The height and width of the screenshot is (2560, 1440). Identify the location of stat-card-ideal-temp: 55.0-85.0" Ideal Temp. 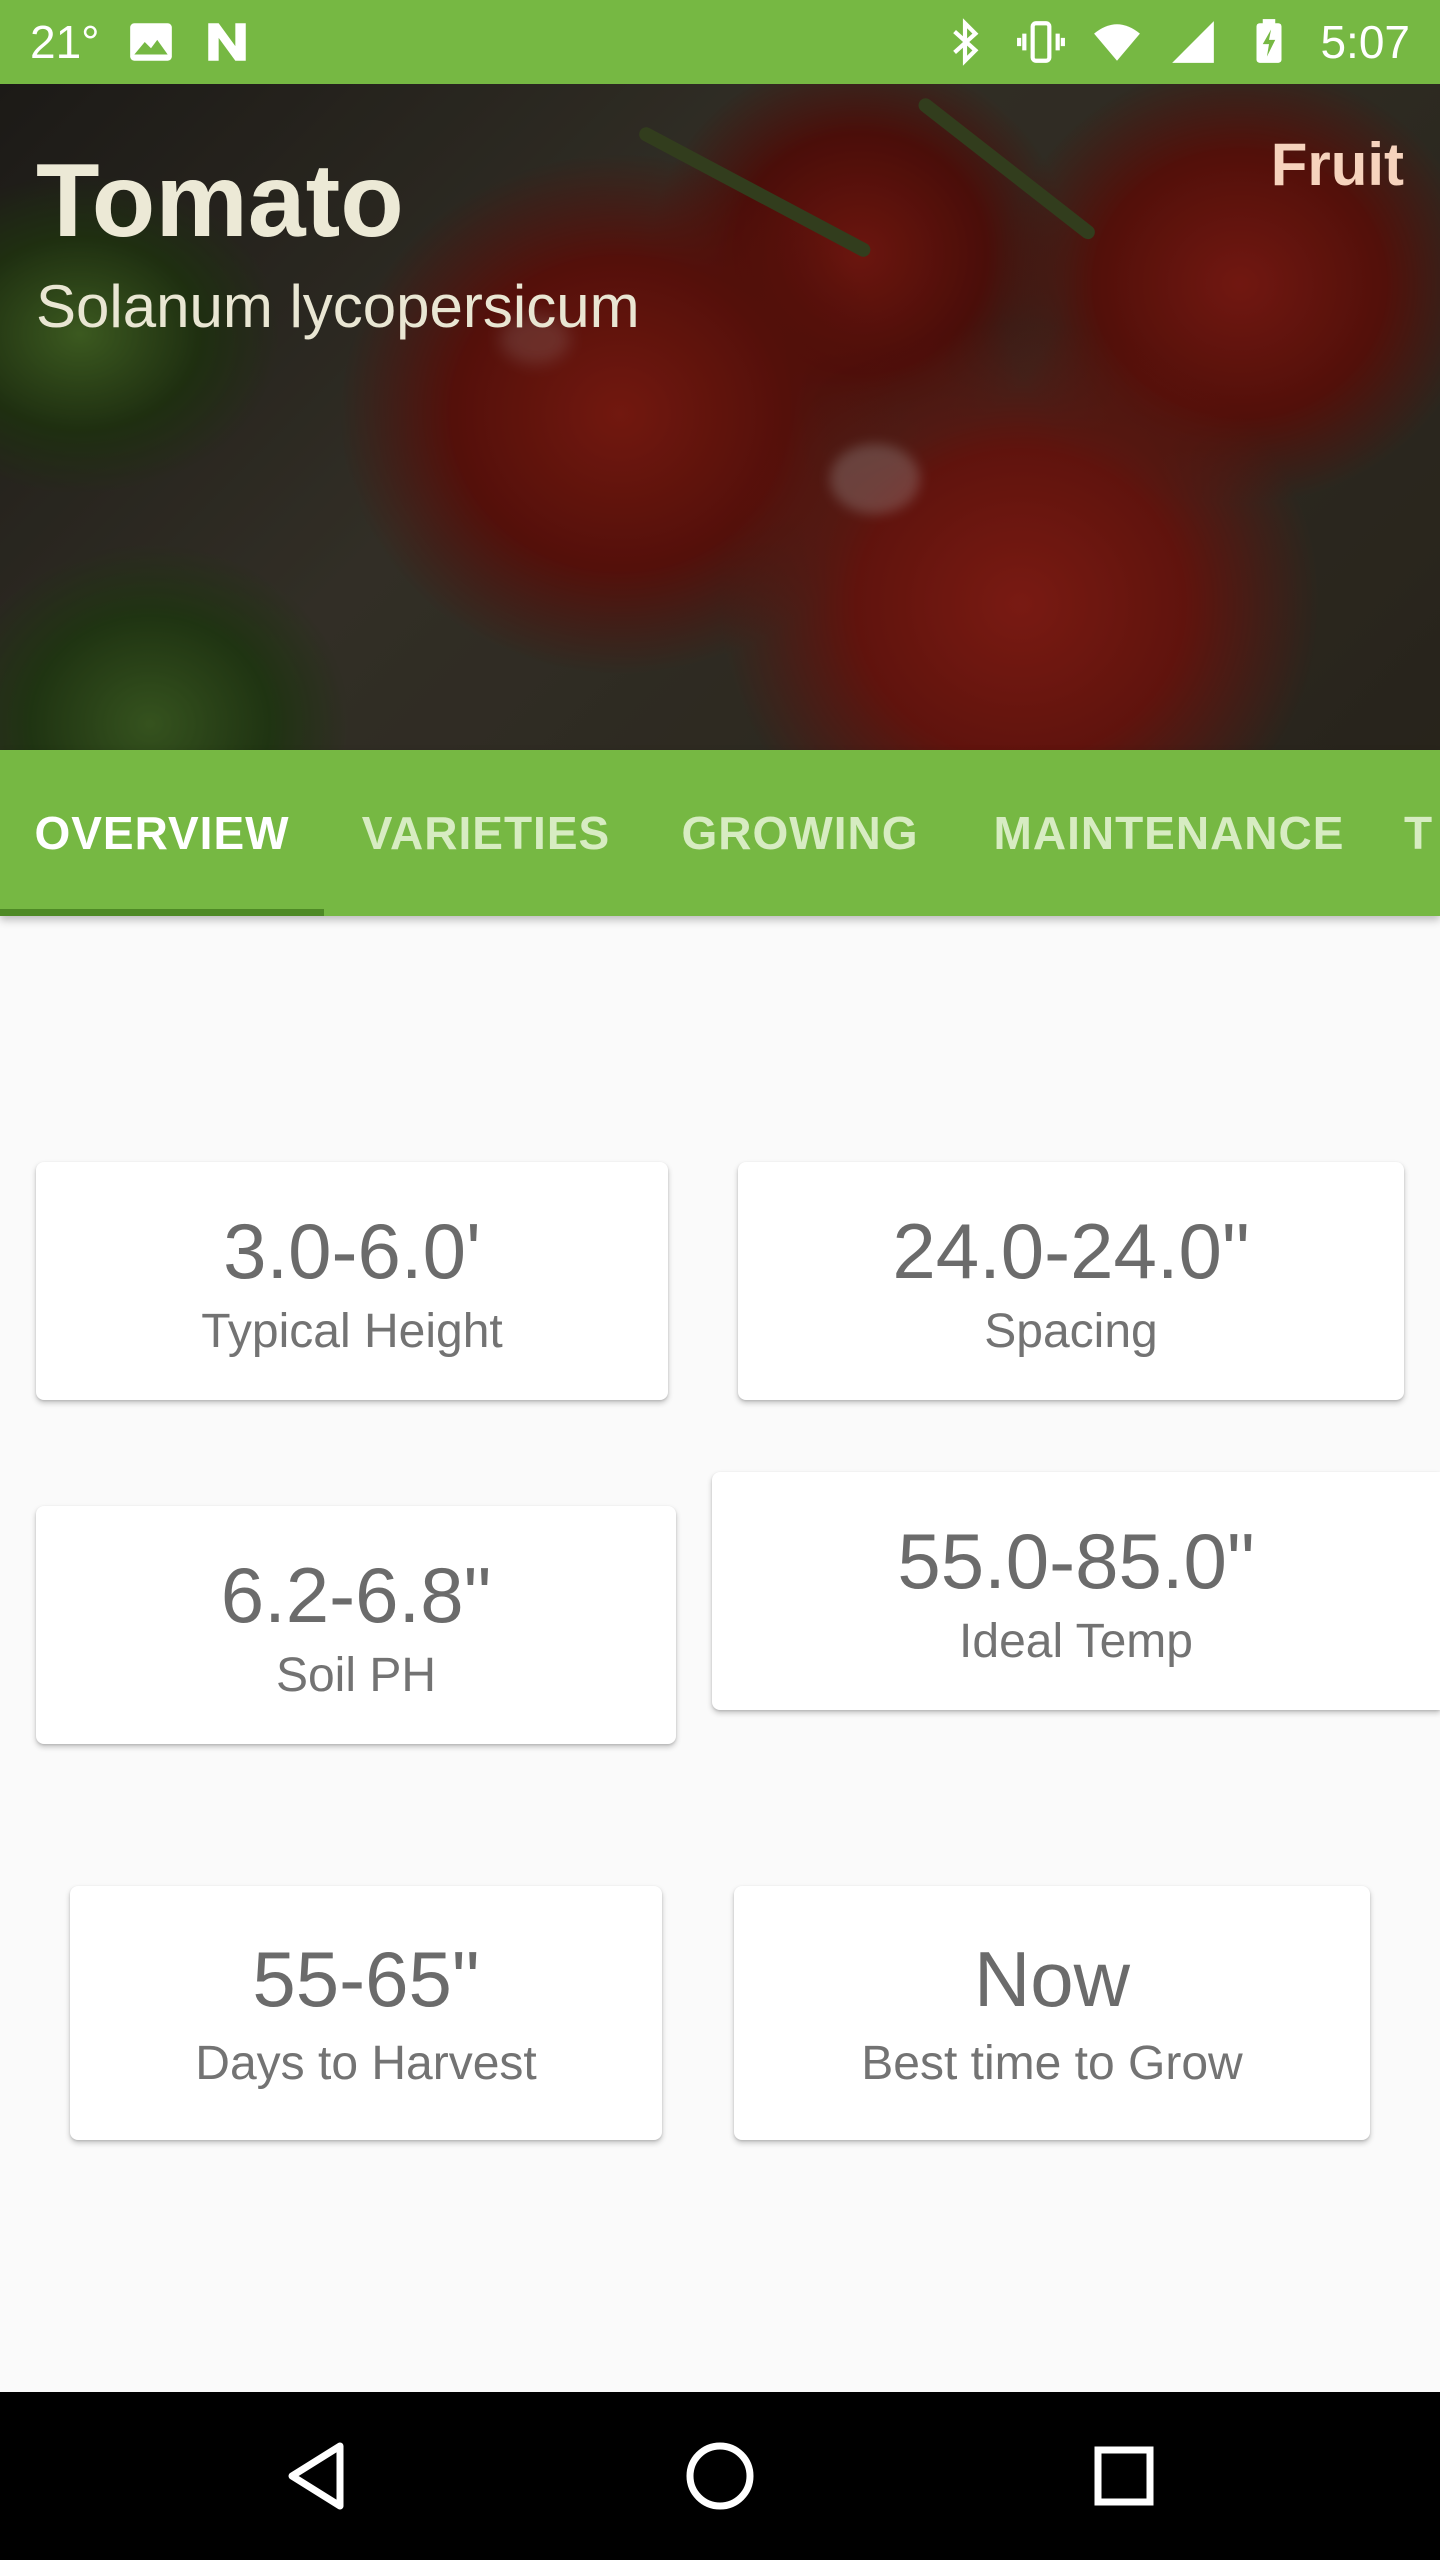
(1076, 1591).